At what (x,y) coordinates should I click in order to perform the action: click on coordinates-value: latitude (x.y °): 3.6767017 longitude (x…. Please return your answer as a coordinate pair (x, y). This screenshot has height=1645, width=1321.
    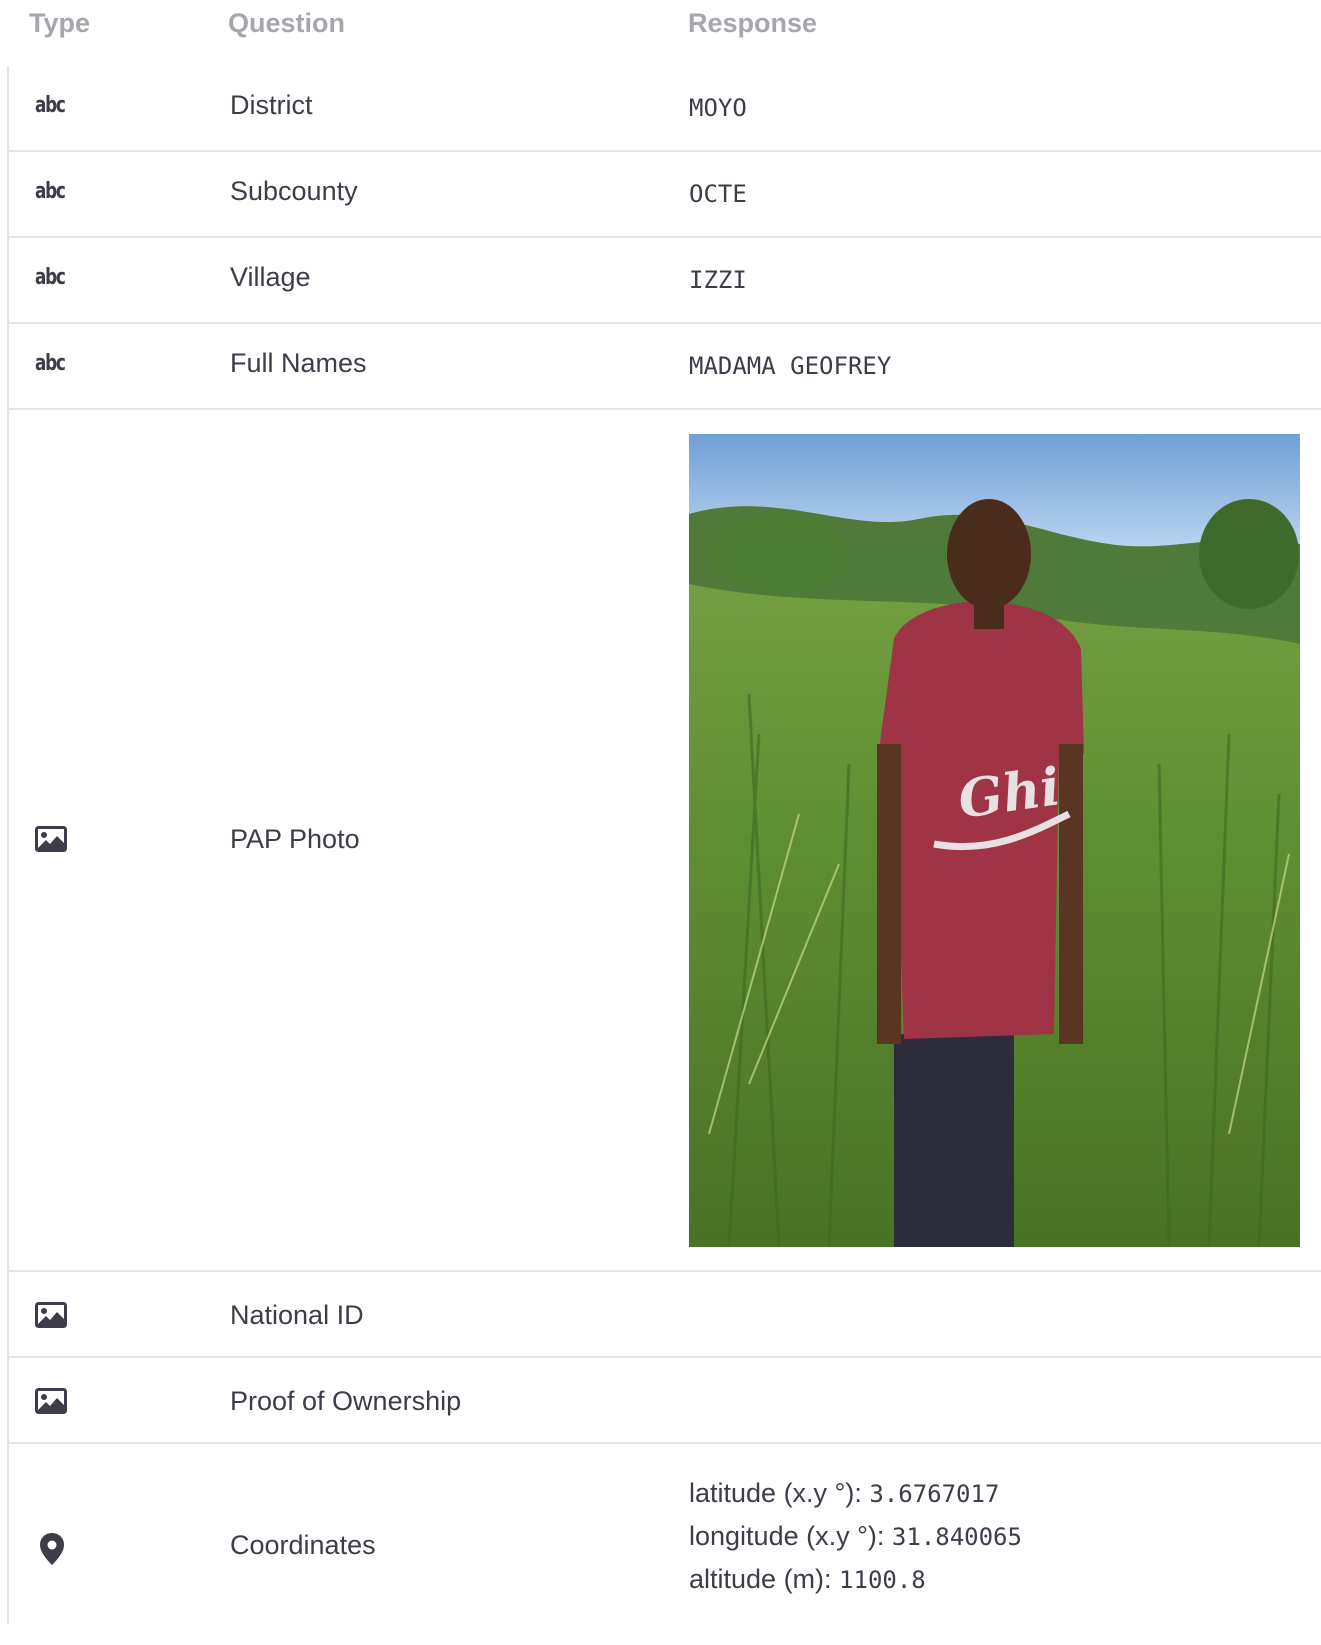
    Looking at the image, I should click on (855, 1536).